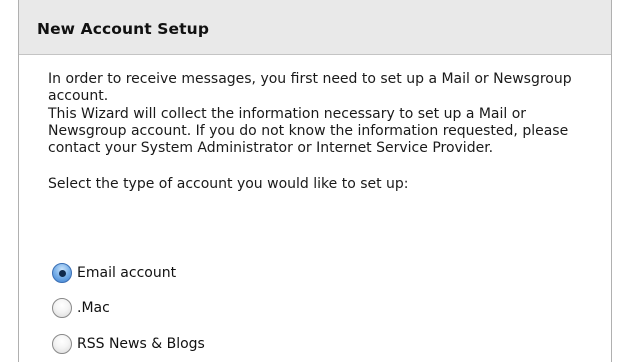 This screenshot has height=362, width=618. I want to click on radio-button-email-account, so click(62, 273).